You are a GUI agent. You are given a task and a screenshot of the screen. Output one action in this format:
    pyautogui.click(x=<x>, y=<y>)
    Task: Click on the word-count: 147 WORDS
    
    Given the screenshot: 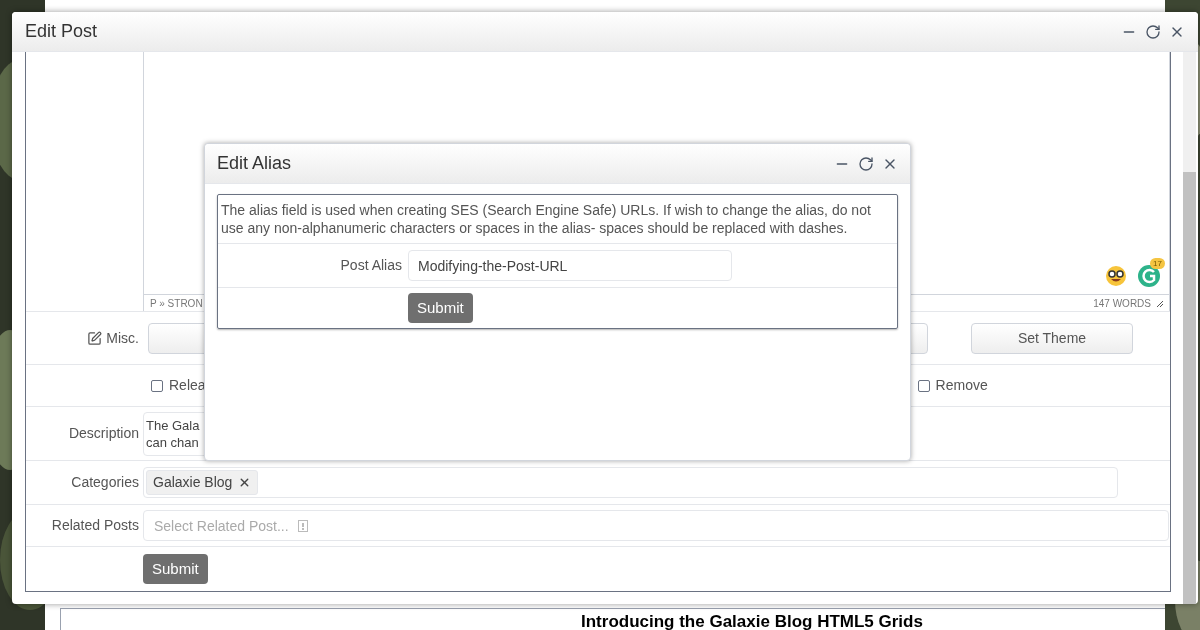 What is the action you would take?
    pyautogui.click(x=1122, y=303)
    